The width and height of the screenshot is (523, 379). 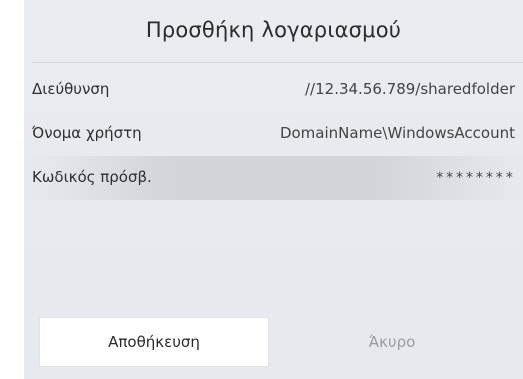 What do you see at coordinates (71, 89) in the screenshot?
I see `field-address-label: Διεύθυνση` at bounding box center [71, 89].